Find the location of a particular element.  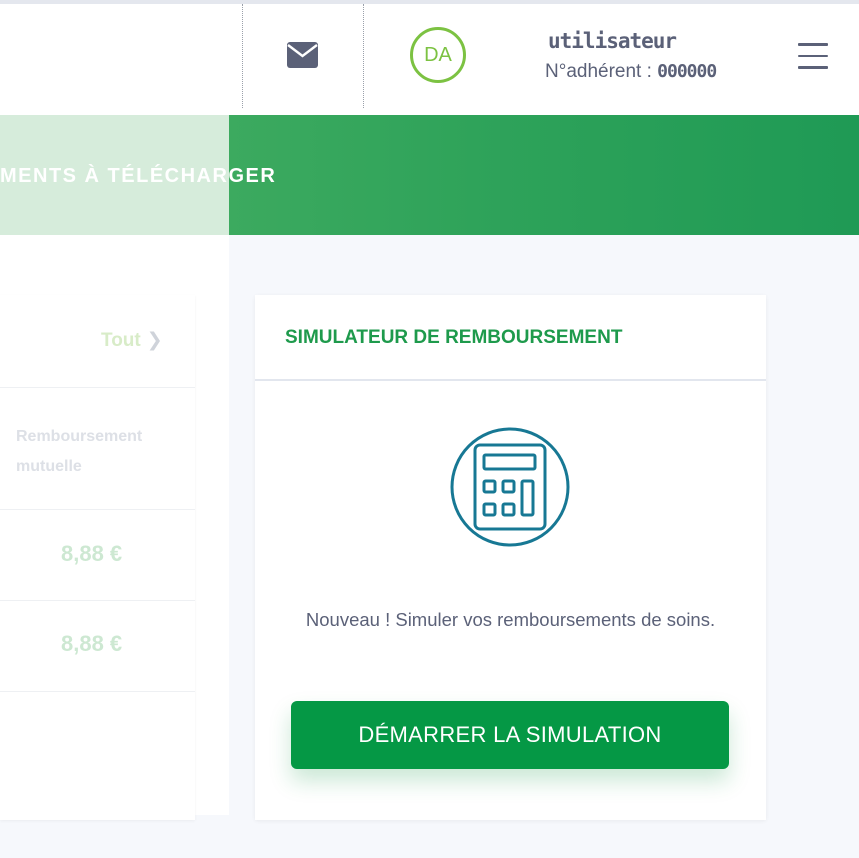

member-number: 000000 is located at coordinates (687, 71).